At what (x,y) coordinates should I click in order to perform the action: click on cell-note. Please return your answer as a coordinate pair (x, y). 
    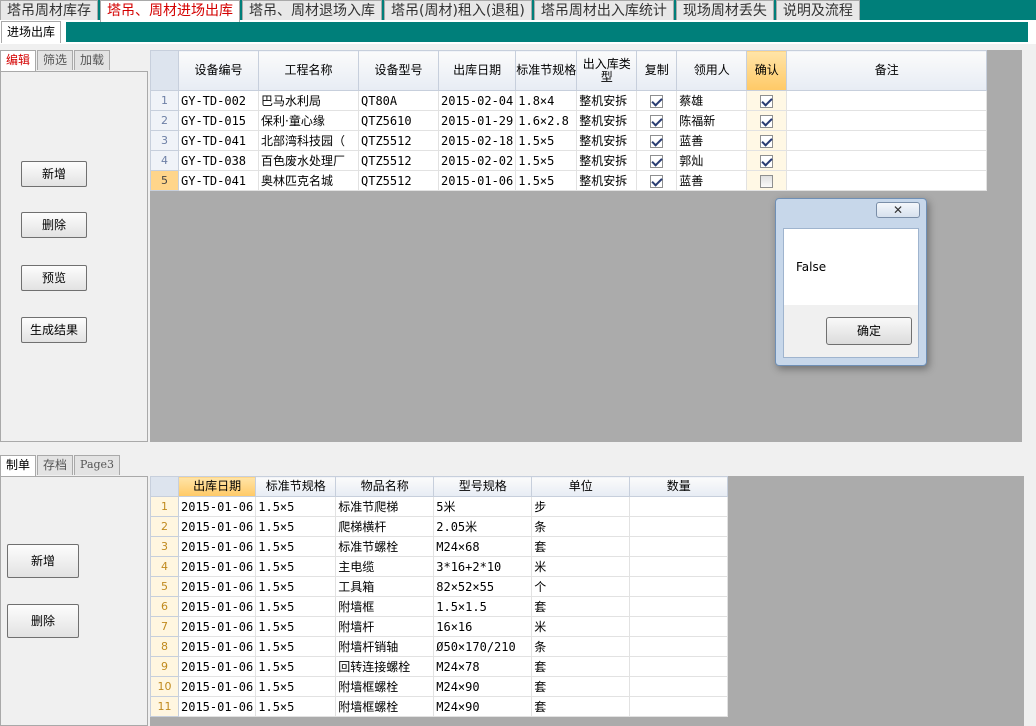
    Looking at the image, I should click on (887, 120).